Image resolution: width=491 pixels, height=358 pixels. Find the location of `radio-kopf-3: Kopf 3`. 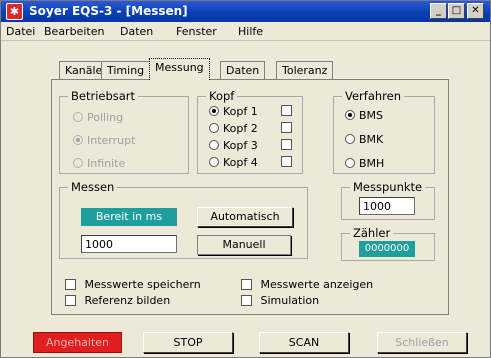

radio-kopf-3: Kopf 3 is located at coordinates (233, 145).